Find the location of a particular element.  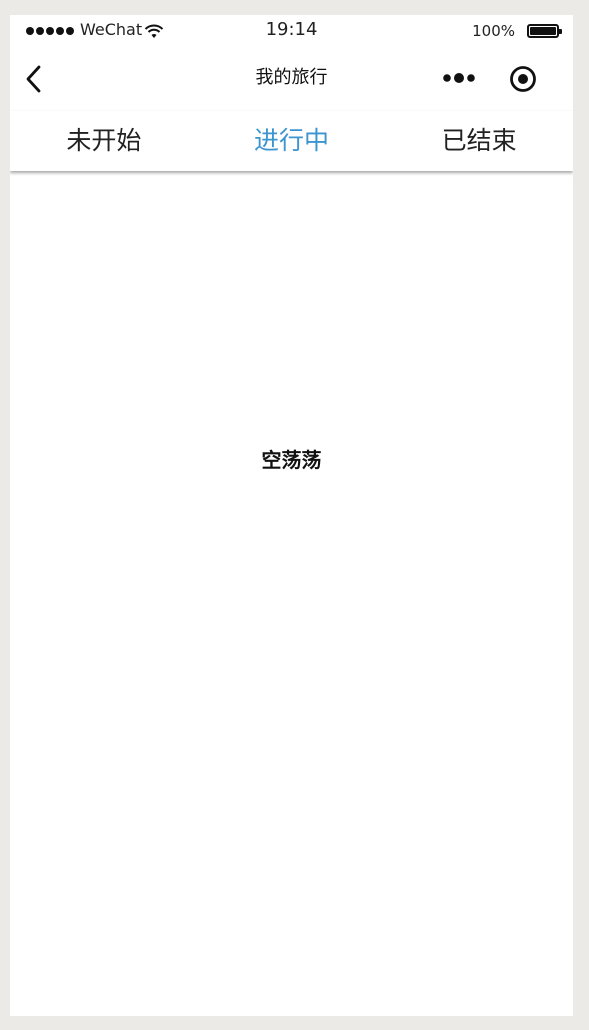

empty-state-text: 空荡荡 is located at coordinates (291, 460).